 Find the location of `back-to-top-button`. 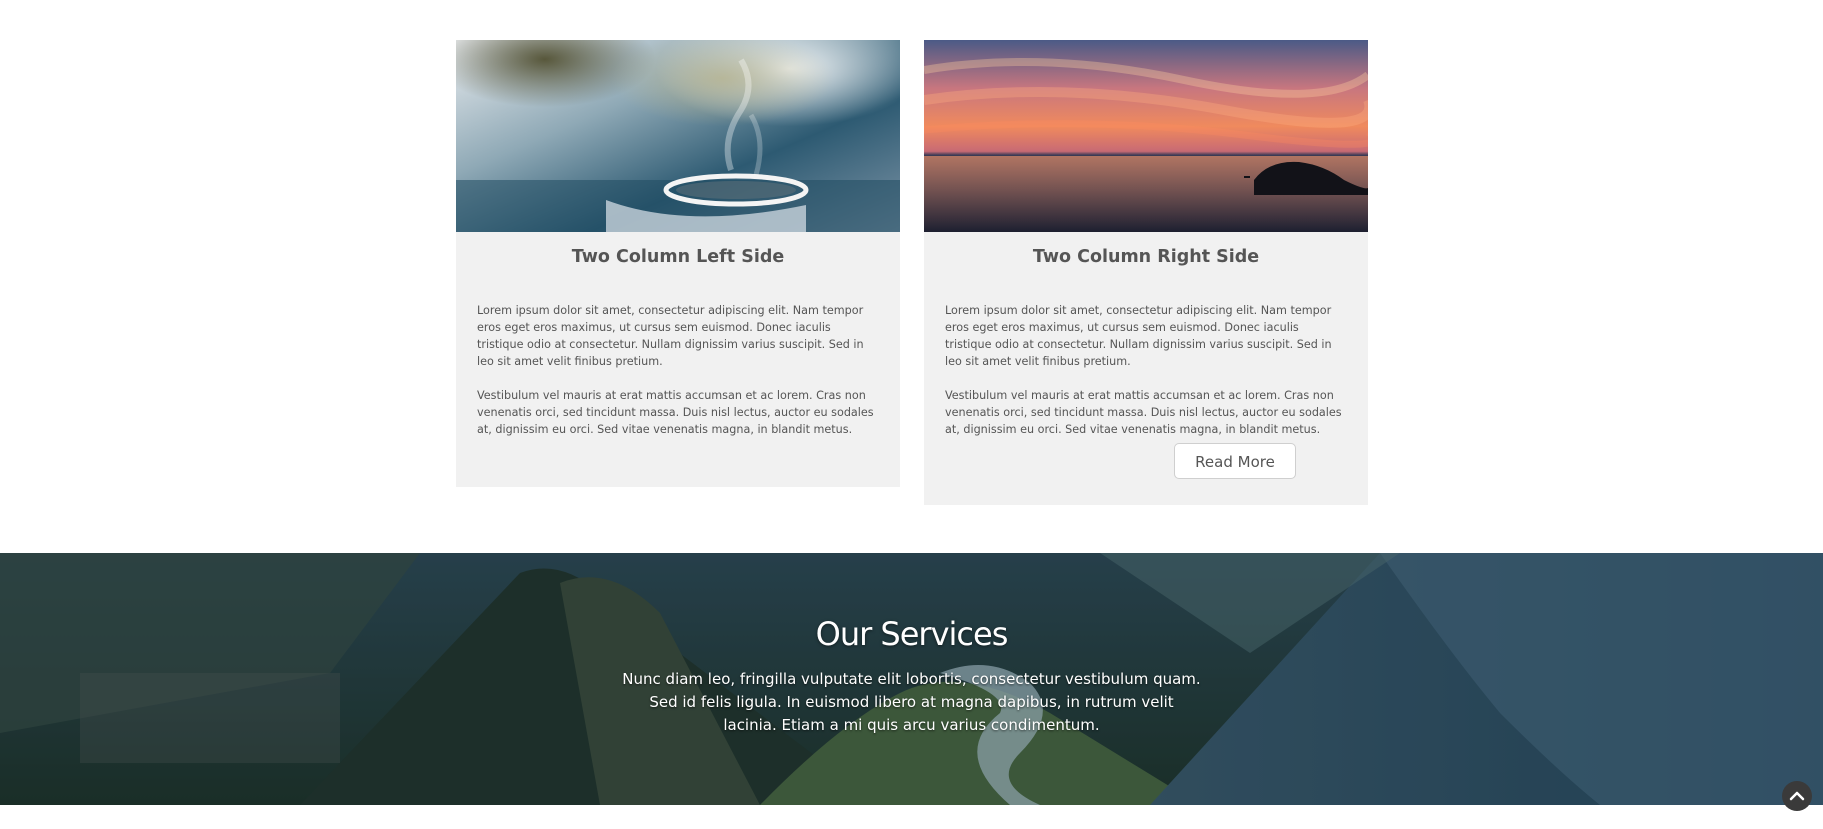

back-to-top-button is located at coordinates (1797, 796).